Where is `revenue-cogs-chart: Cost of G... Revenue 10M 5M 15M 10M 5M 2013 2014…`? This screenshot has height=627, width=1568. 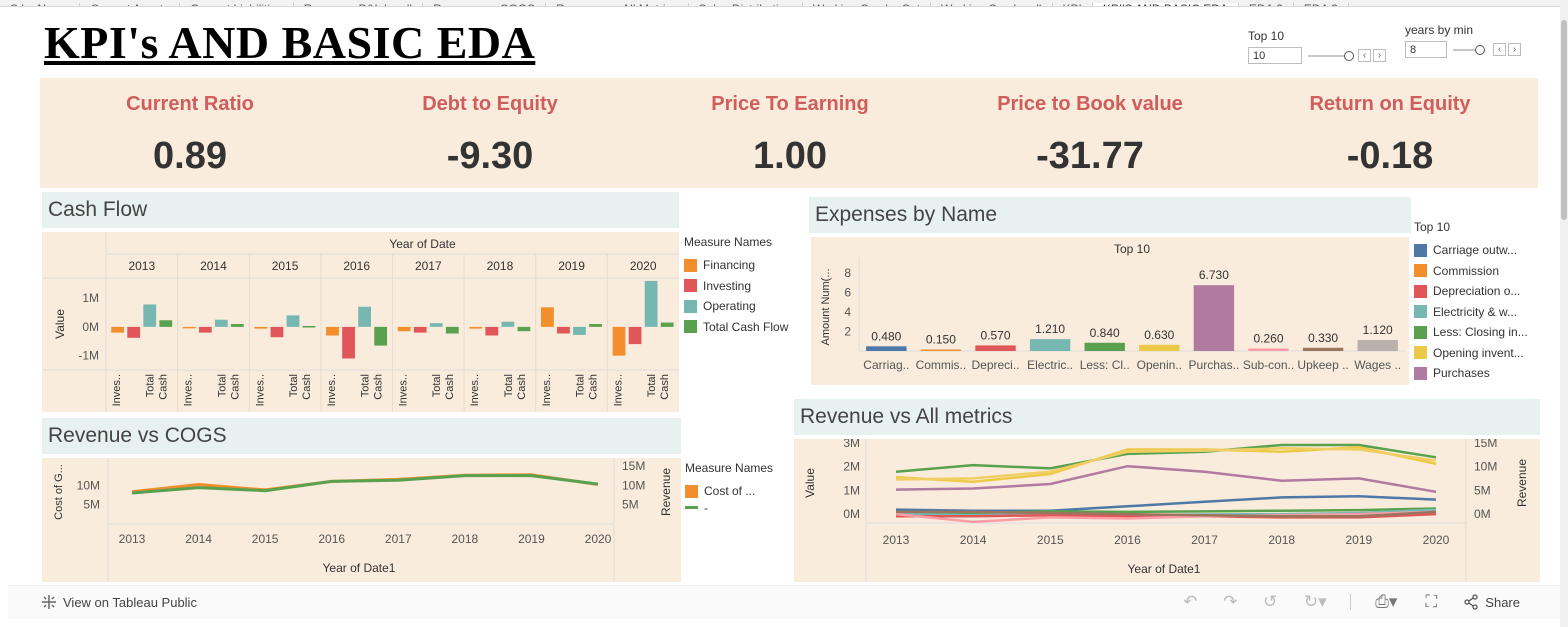 revenue-cogs-chart: Cost of G... Revenue 10M 5M 15M 10M 5M 2013 2014… is located at coordinates (361, 520).